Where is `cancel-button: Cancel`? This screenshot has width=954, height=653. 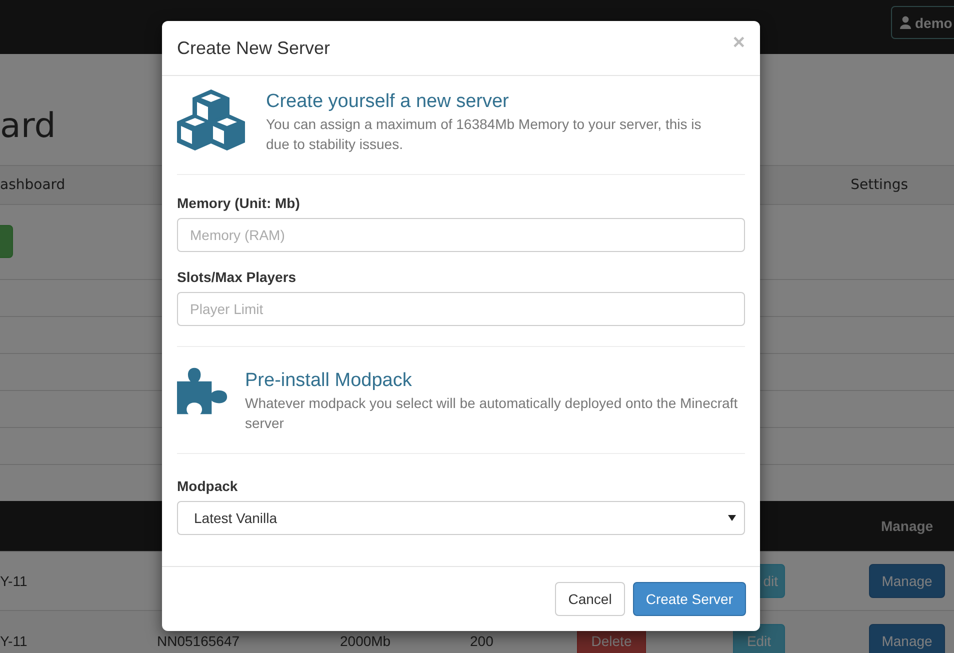 cancel-button: Cancel is located at coordinates (590, 599).